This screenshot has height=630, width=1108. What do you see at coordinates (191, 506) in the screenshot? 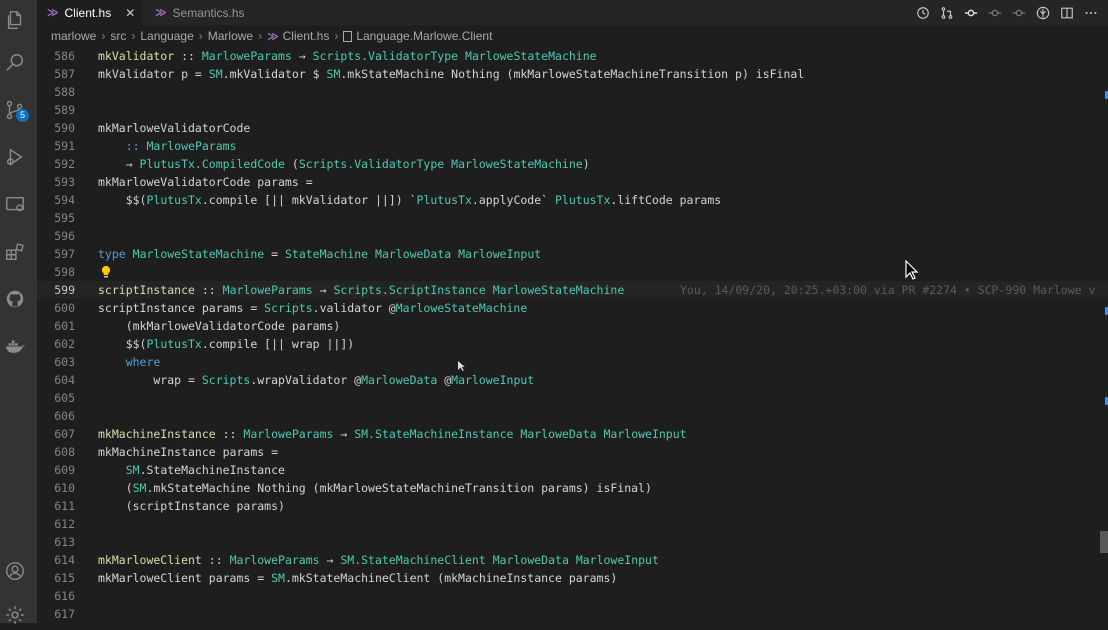
I see `code-text: (scriptInstance params)` at bounding box center [191, 506].